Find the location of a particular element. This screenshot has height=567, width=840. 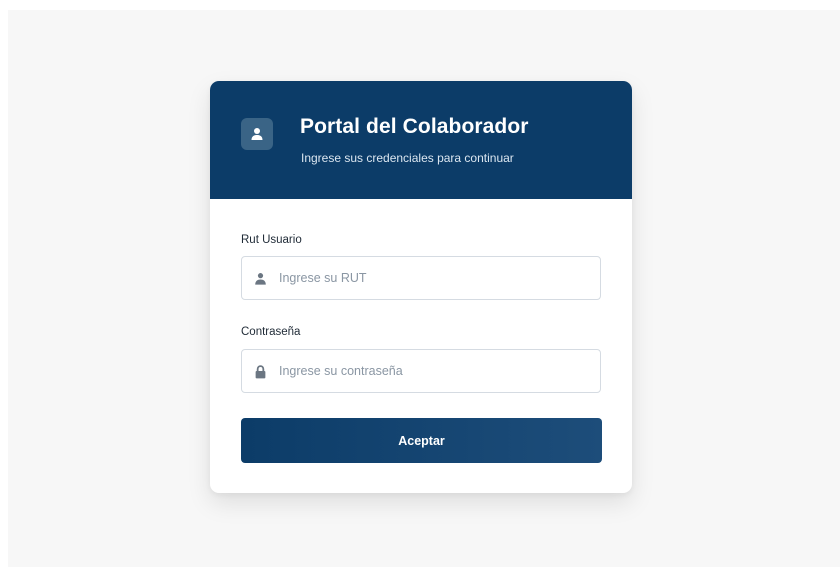

rut-input is located at coordinates (434, 278).